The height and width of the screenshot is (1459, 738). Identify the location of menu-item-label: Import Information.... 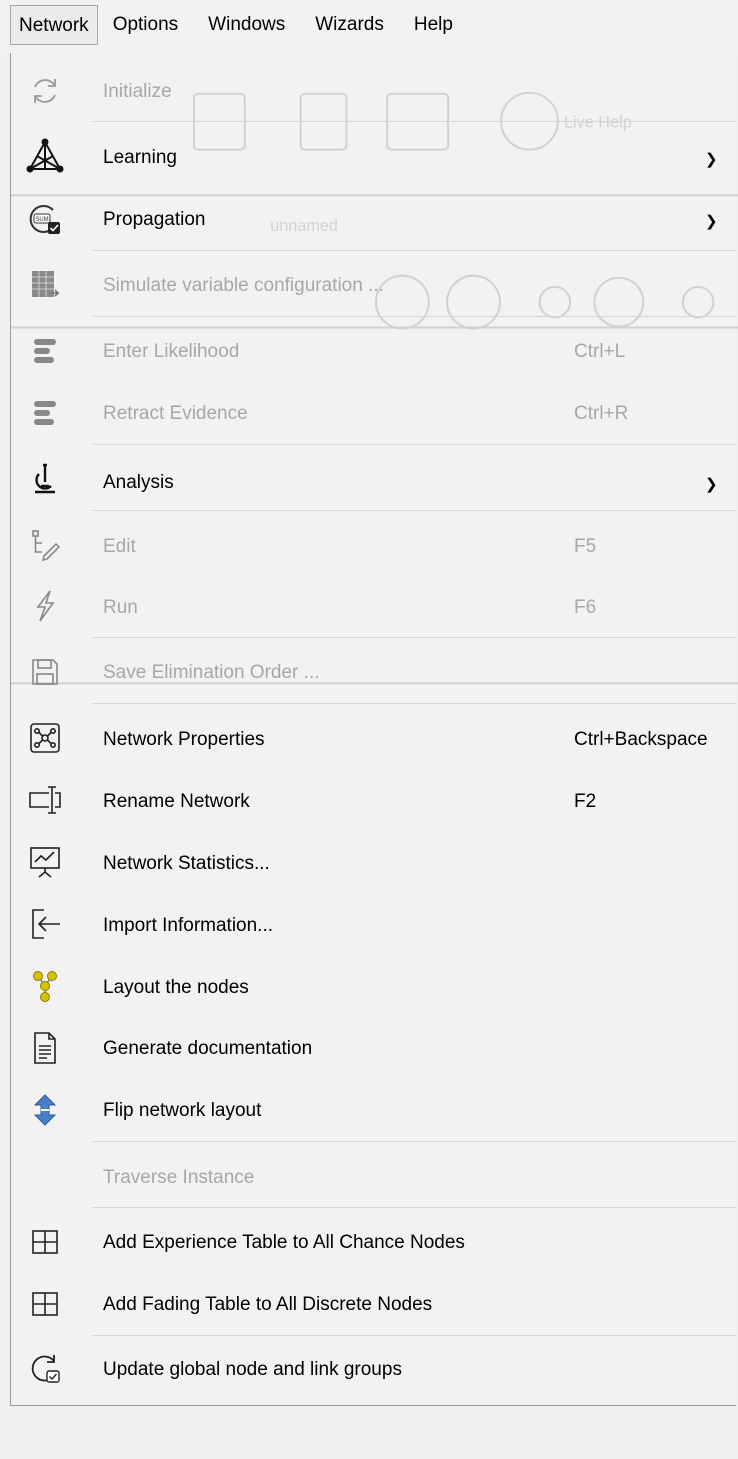
(188, 925).